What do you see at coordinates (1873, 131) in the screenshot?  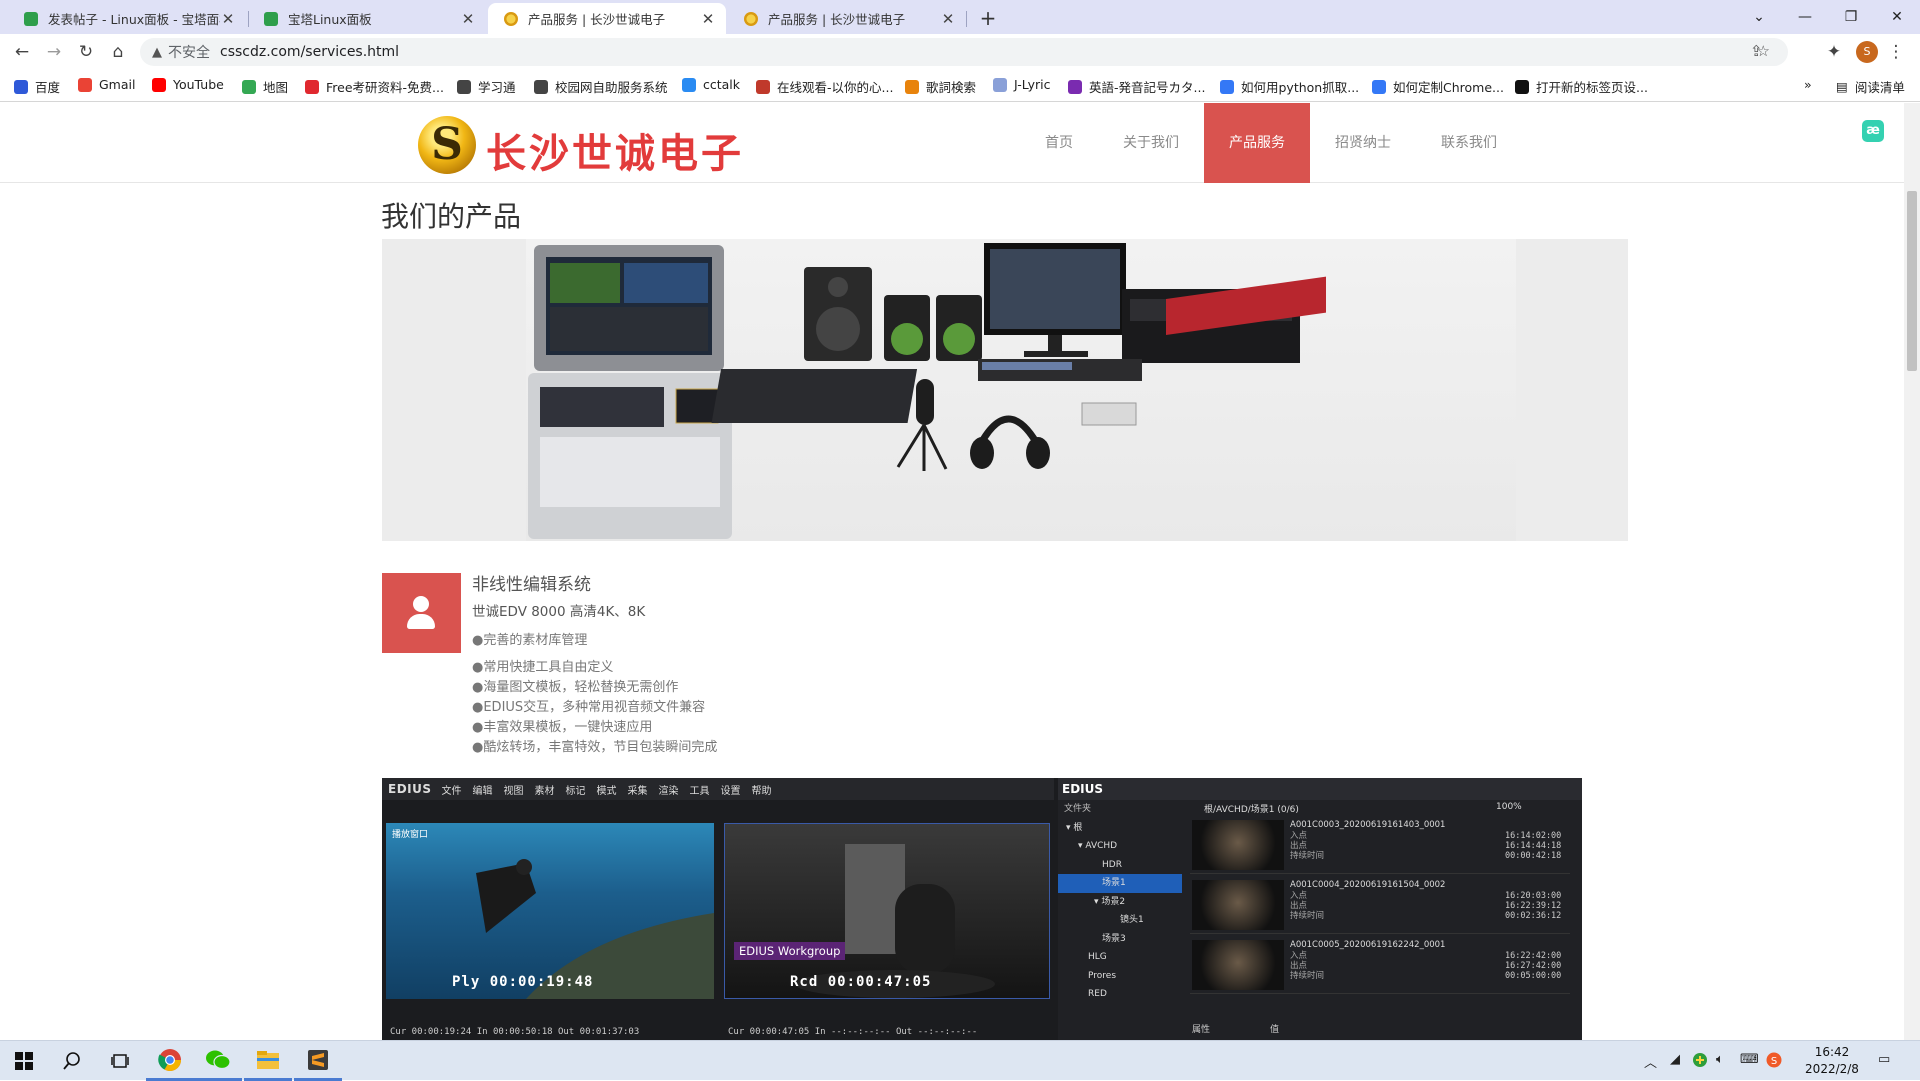 I see `extension-badge-icon: æ` at bounding box center [1873, 131].